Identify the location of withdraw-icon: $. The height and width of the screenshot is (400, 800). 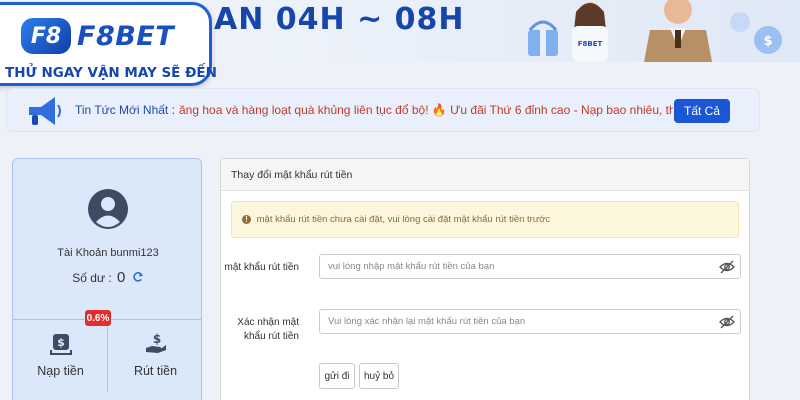
(156, 342).